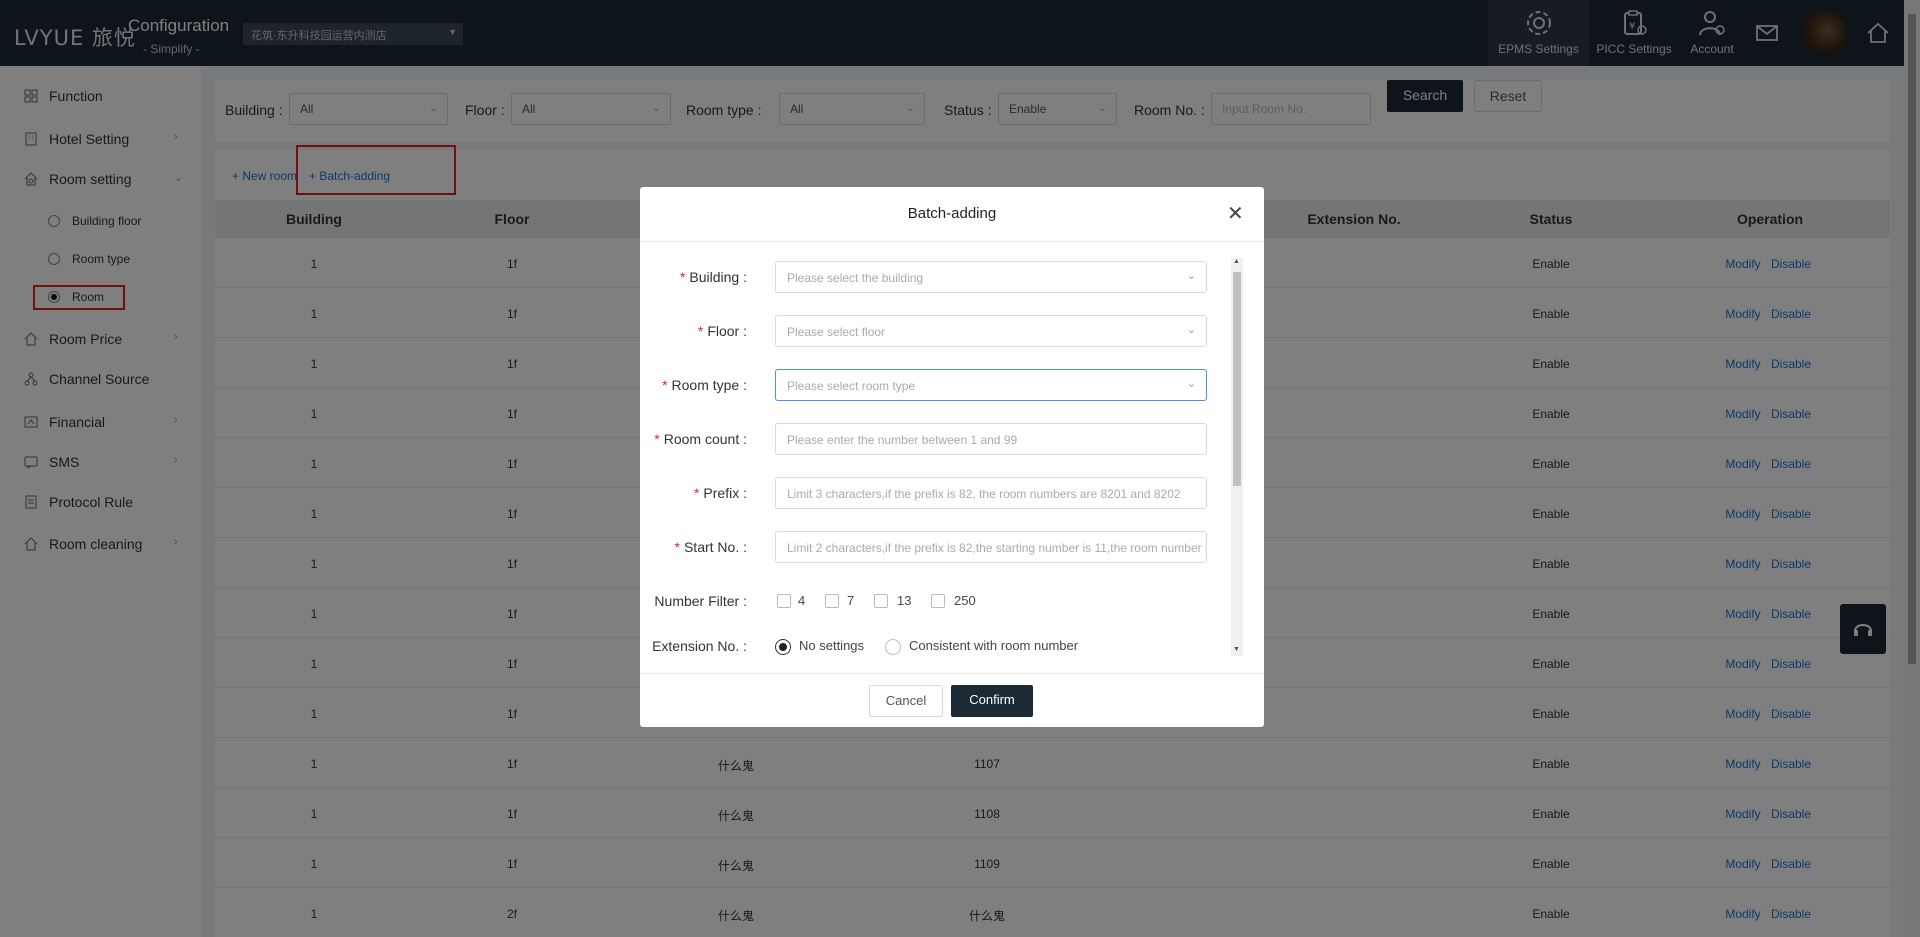 The image size is (1920, 937). Describe the element at coordinates (906, 701) in the screenshot. I see `cancel-button: Cancel` at that location.